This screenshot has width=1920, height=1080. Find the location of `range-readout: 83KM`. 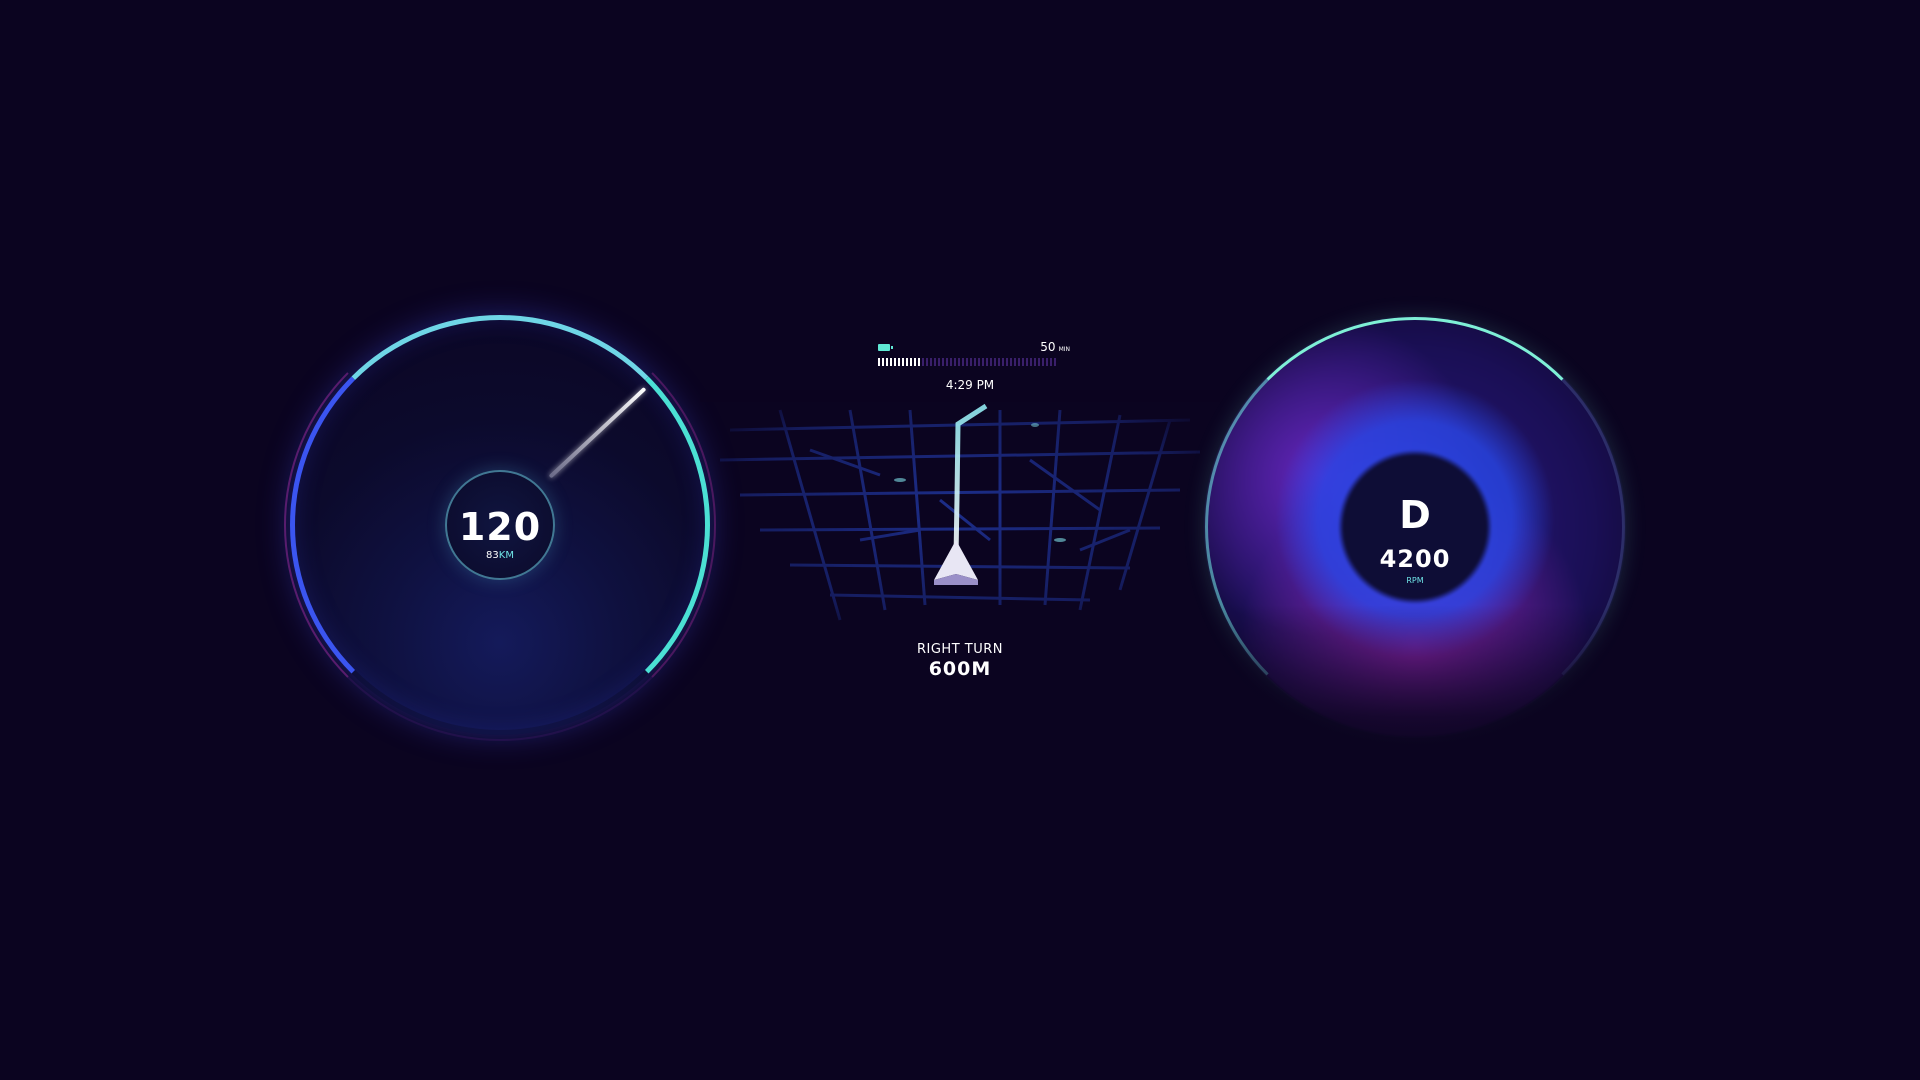

range-readout: 83KM is located at coordinates (500, 555).